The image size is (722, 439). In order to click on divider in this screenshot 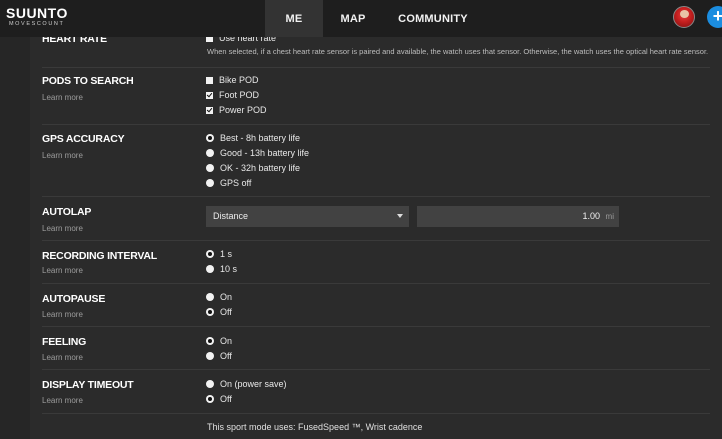, I will do `click(376, 413)`.